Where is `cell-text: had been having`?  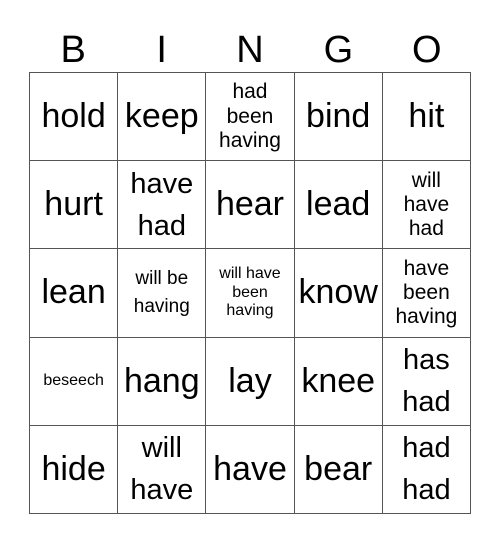
cell-text: had been having is located at coordinates (250, 116).